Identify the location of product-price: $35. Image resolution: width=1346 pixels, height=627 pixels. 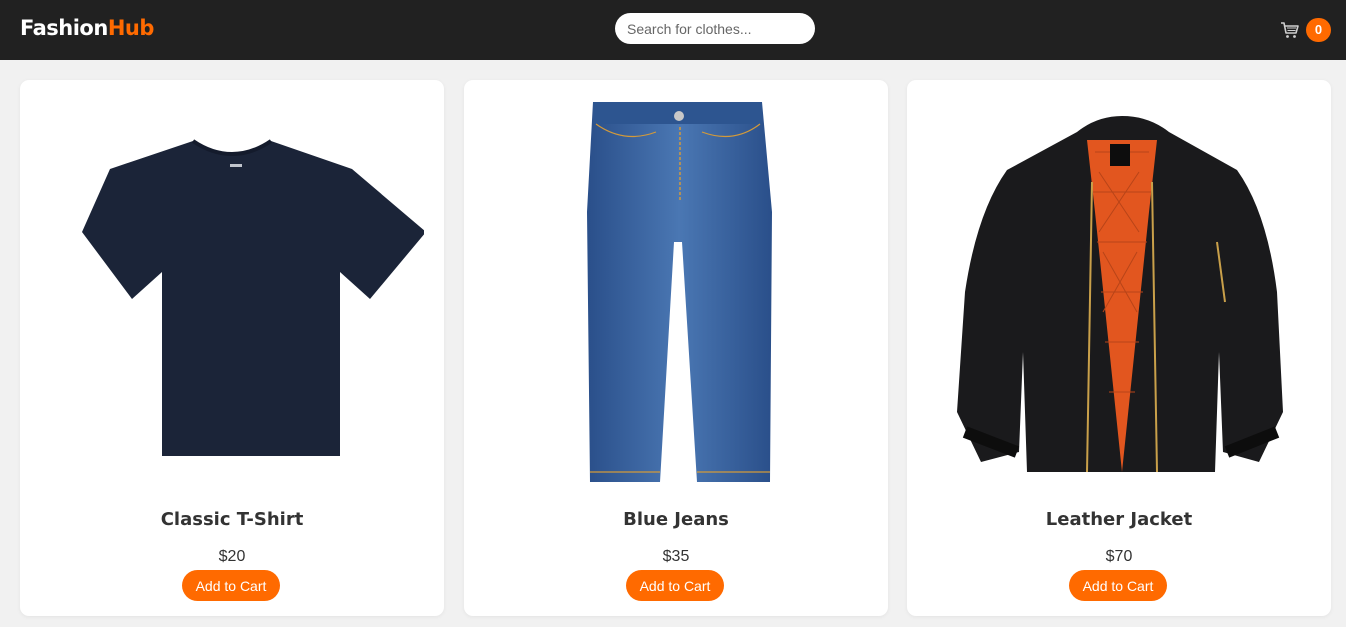
(676, 556).